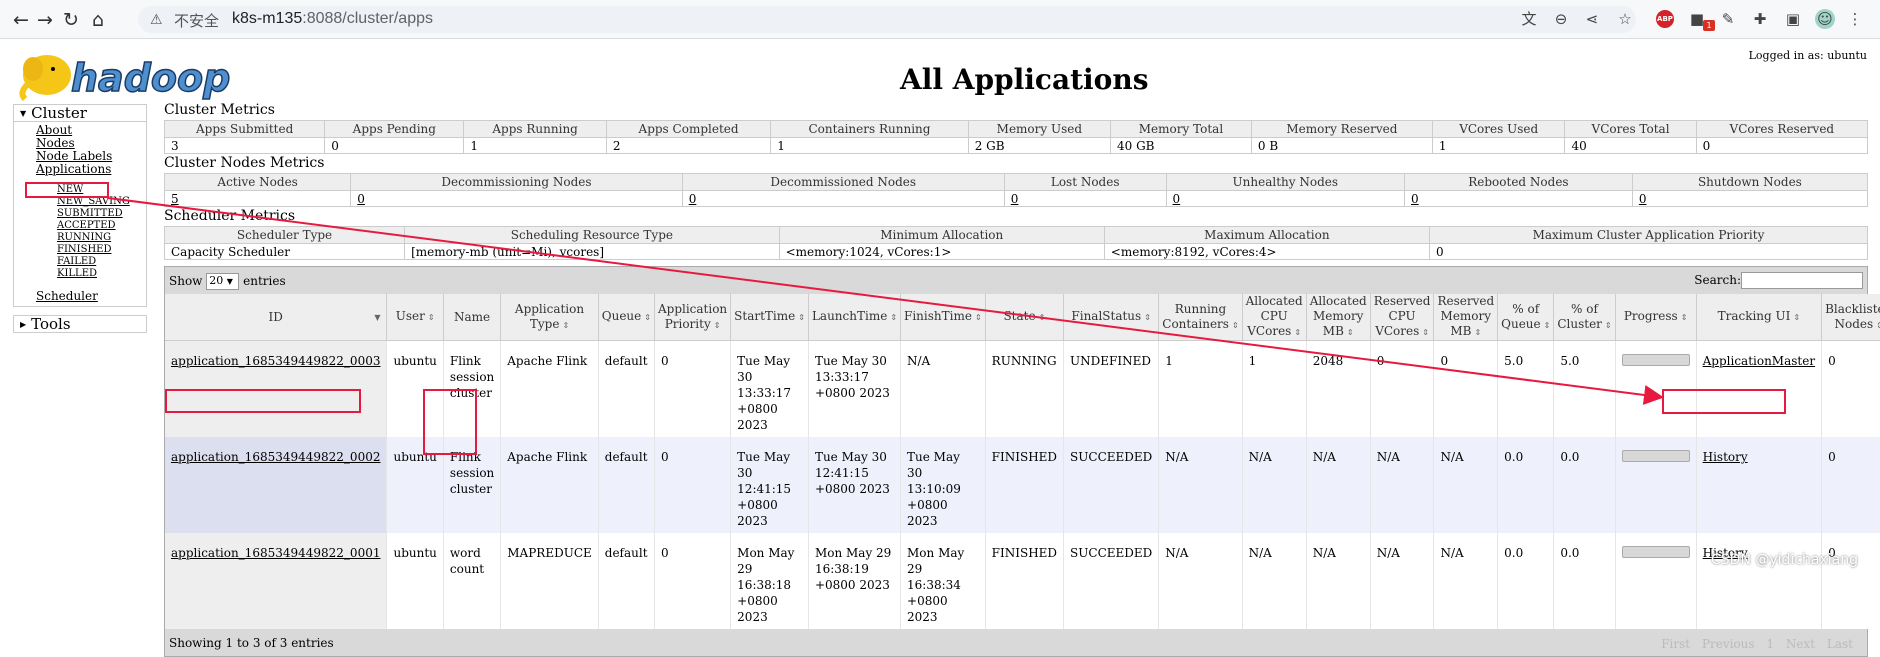 The image size is (1880, 657). I want to click on cluster-accordion: ▼ Cluster, so click(80, 113).